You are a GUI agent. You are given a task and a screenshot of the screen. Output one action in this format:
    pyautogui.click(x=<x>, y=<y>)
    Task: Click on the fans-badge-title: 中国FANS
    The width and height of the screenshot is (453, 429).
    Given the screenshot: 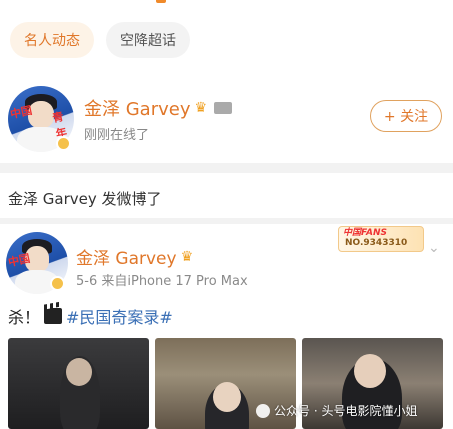 What is the action you would take?
    pyautogui.click(x=365, y=233)
    